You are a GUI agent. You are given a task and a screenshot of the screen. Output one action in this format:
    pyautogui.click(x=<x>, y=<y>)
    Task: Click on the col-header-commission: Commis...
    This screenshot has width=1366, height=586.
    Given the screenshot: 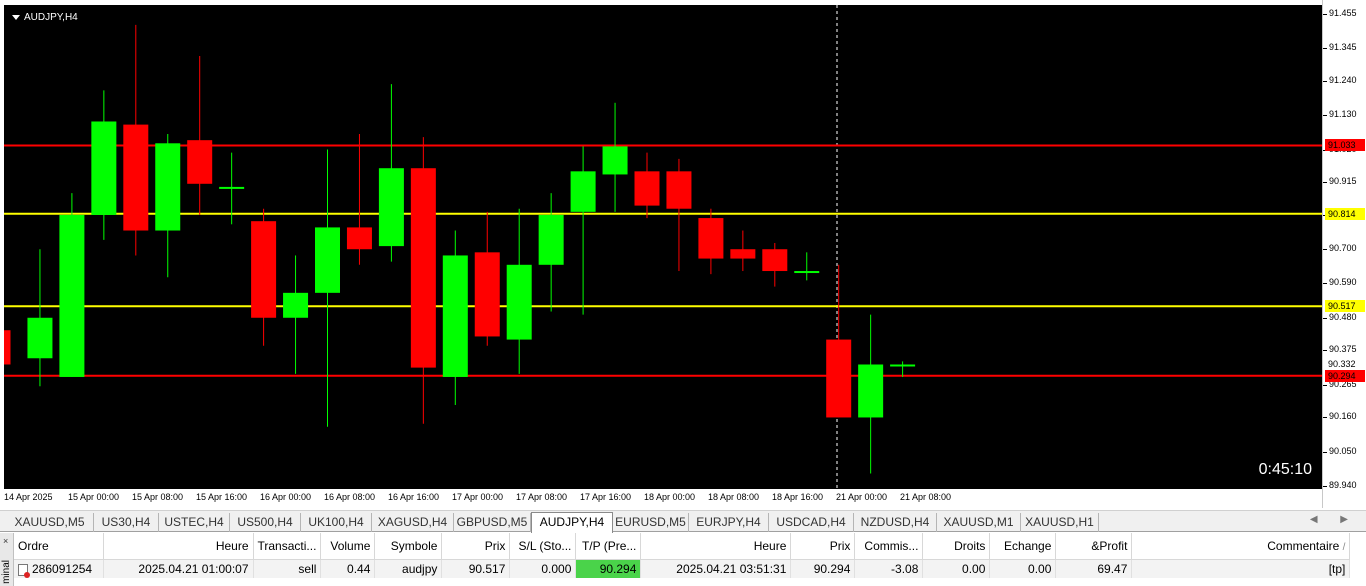 What is the action you would take?
    pyautogui.click(x=889, y=546)
    